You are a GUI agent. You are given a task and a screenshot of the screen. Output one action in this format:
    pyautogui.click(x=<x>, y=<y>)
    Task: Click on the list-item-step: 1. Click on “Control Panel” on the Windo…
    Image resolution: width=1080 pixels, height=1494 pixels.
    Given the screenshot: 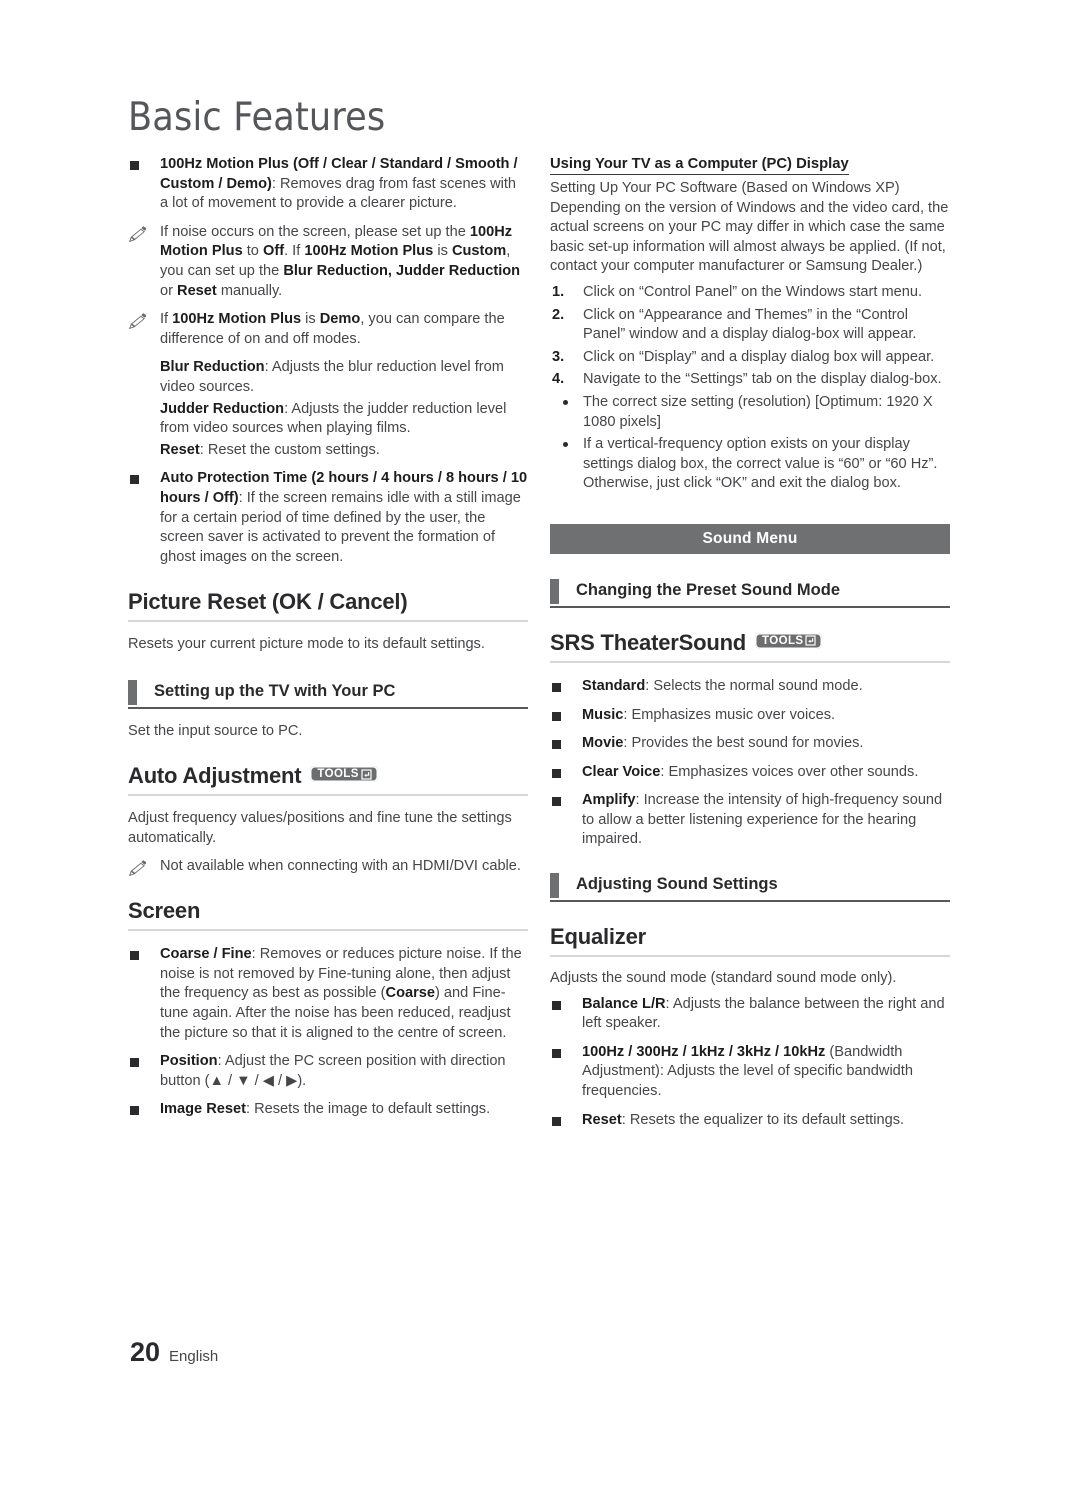 What is the action you would take?
    pyautogui.click(x=750, y=293)
    